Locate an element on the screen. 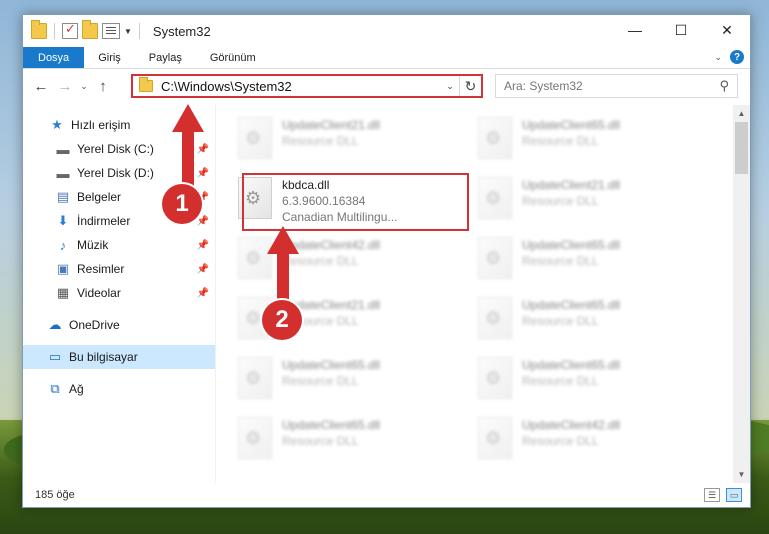  annotation-arrows is located at coordinates (235, 203).